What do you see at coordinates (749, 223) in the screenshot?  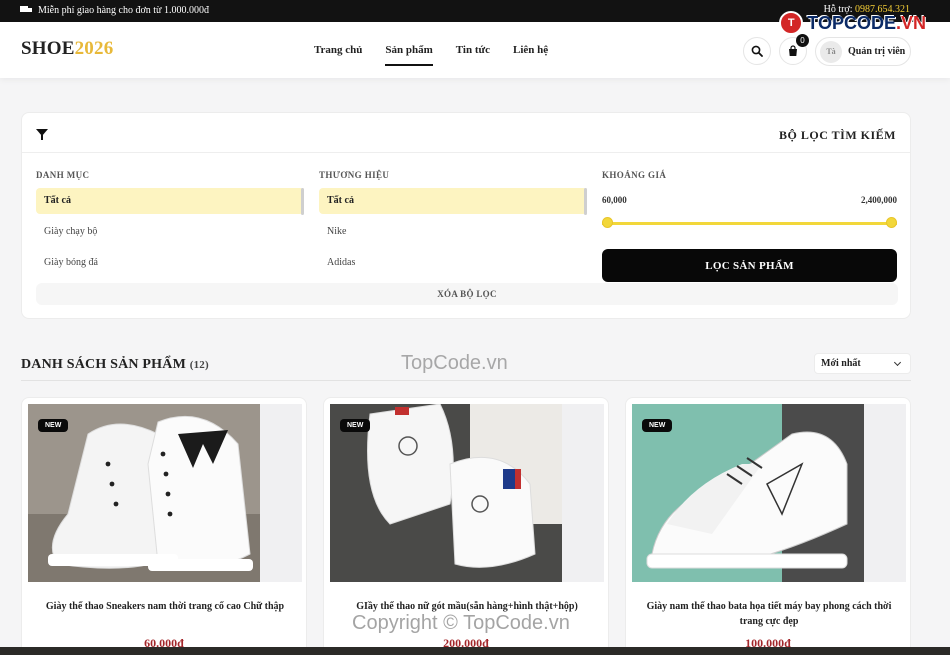 I see `price-range-track` at bounding box center [749, 223].